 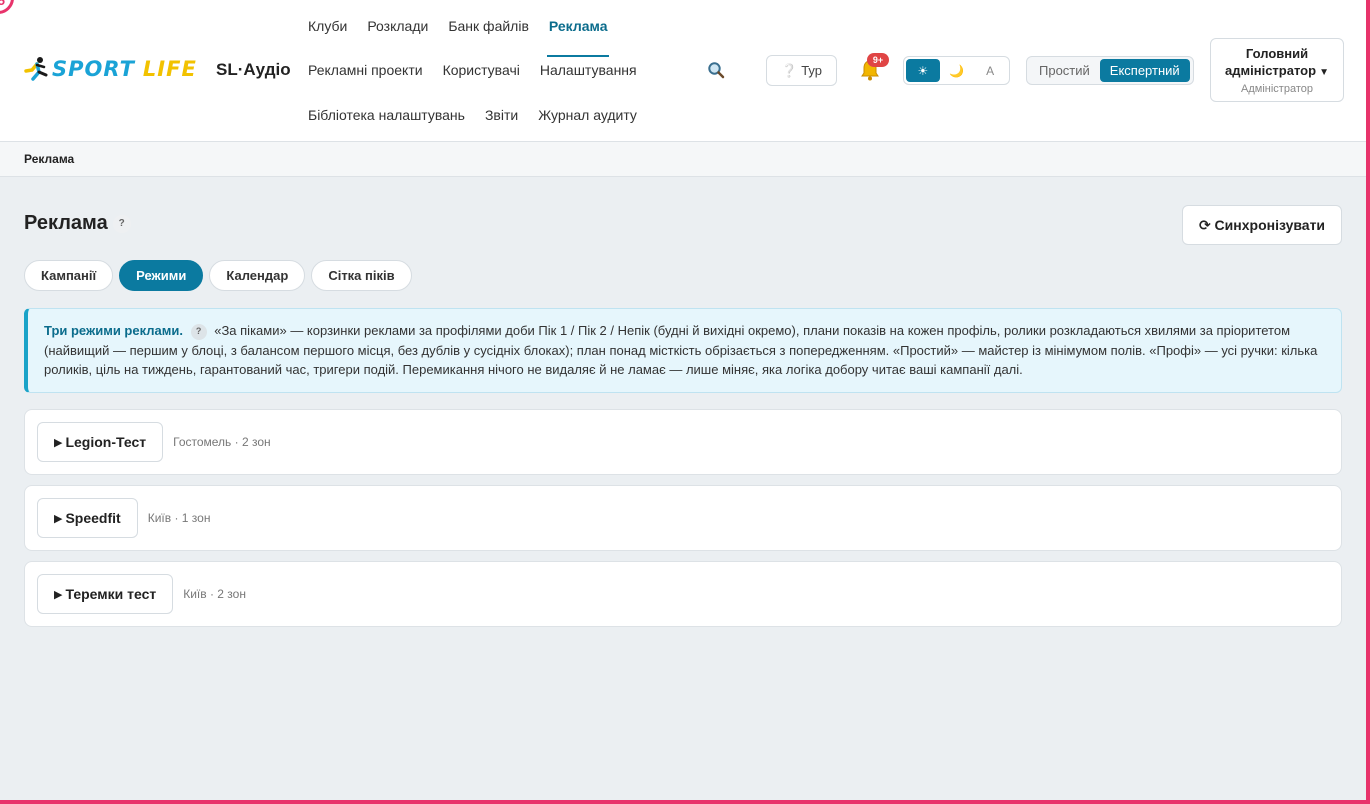 I want to click on club-row: ▶ Legion-Тест Гостомель · 2 зон, so click(x=683, y=442).